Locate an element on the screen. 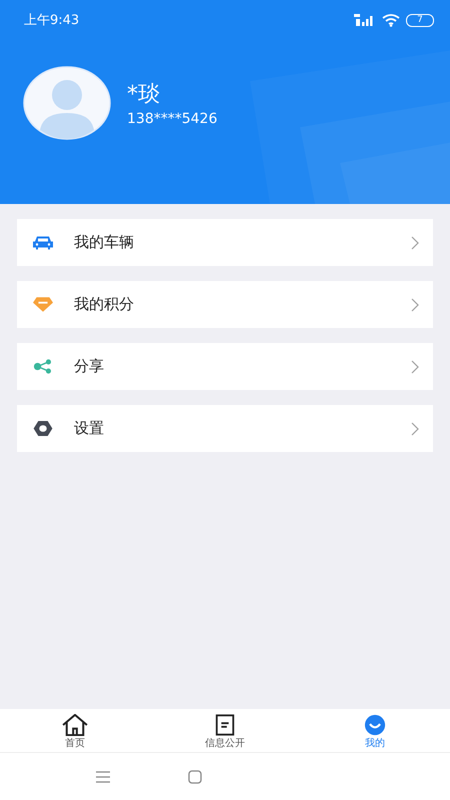  tab: 首页 is located at coordinates (75, 730).